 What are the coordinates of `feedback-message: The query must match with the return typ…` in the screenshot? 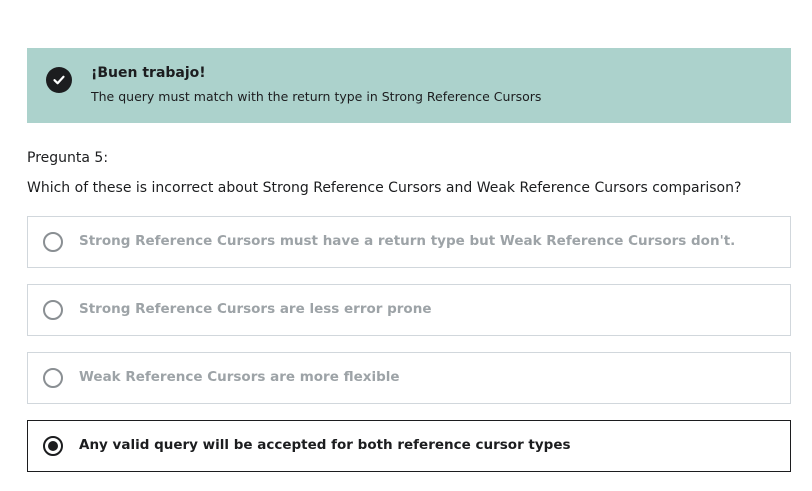 It's located at (316, 96).